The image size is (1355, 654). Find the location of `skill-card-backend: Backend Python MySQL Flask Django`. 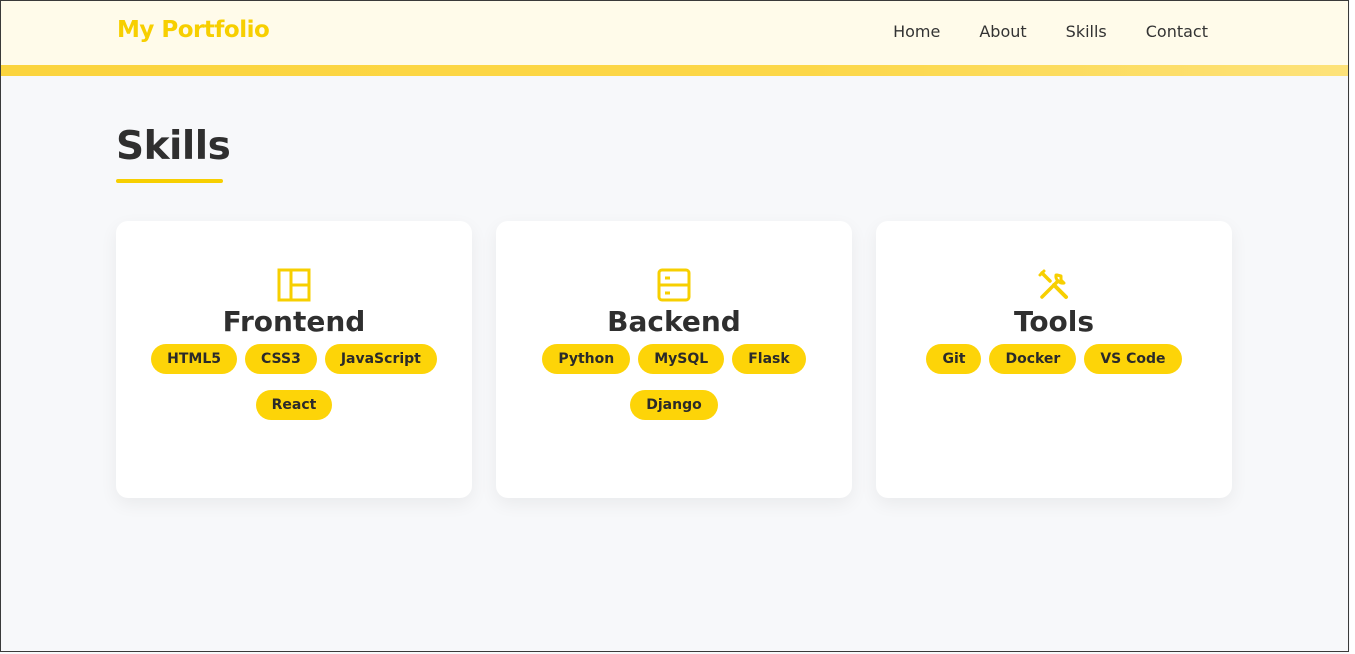

skill-card-backend: Backend Python MySQL Flask Django is located at coordinates (674, 359).